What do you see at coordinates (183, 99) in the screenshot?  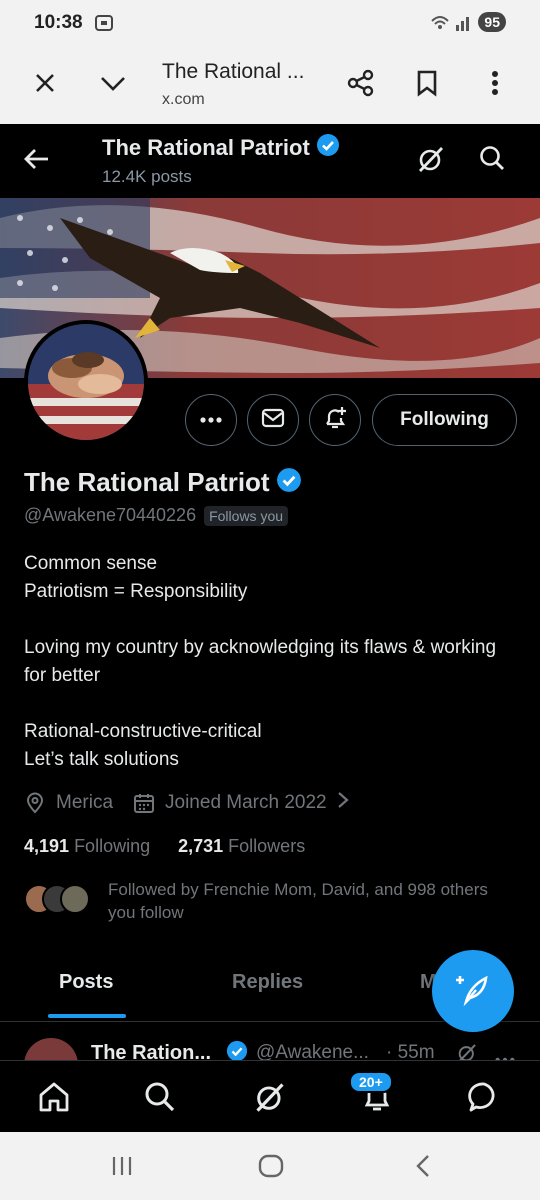 I see `browser-url: x.com` at bounding box center [183, 99].